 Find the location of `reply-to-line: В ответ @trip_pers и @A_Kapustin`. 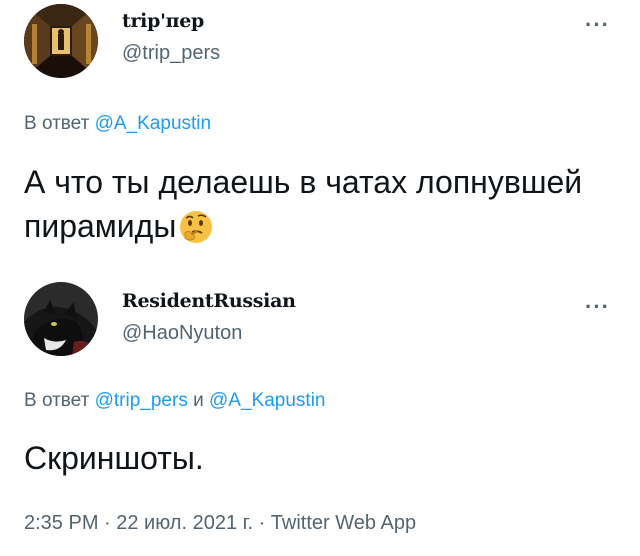

reply-to-line: В ответ @trip_pers и @A_Kapustin is located at coordinates (174, 401).